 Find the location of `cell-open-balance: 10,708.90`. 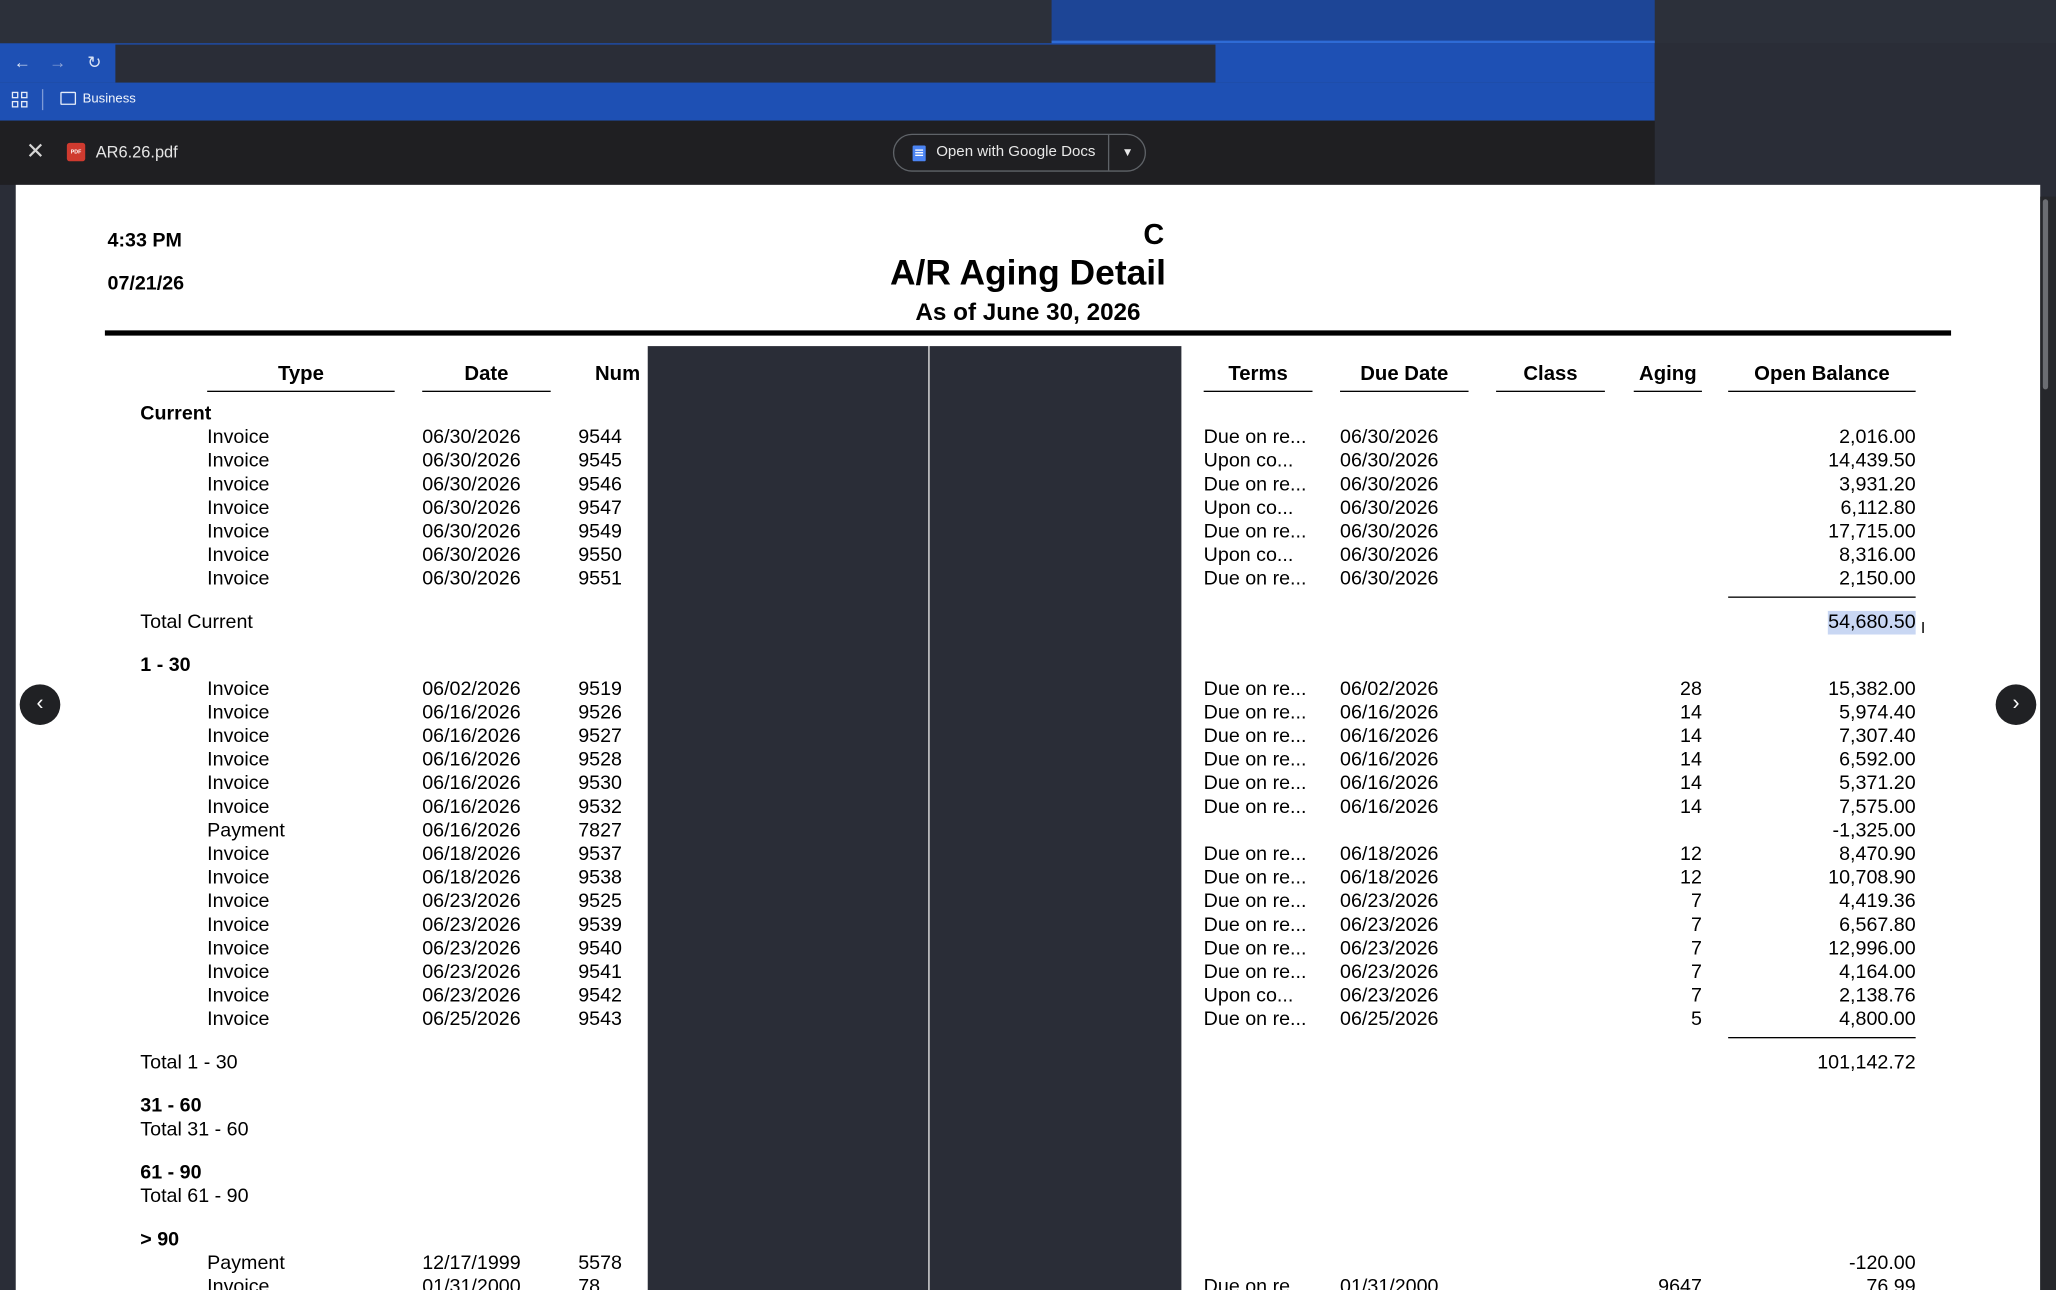

cell-open-balance: 10,708.90 is located at coordinates (1872, 877).